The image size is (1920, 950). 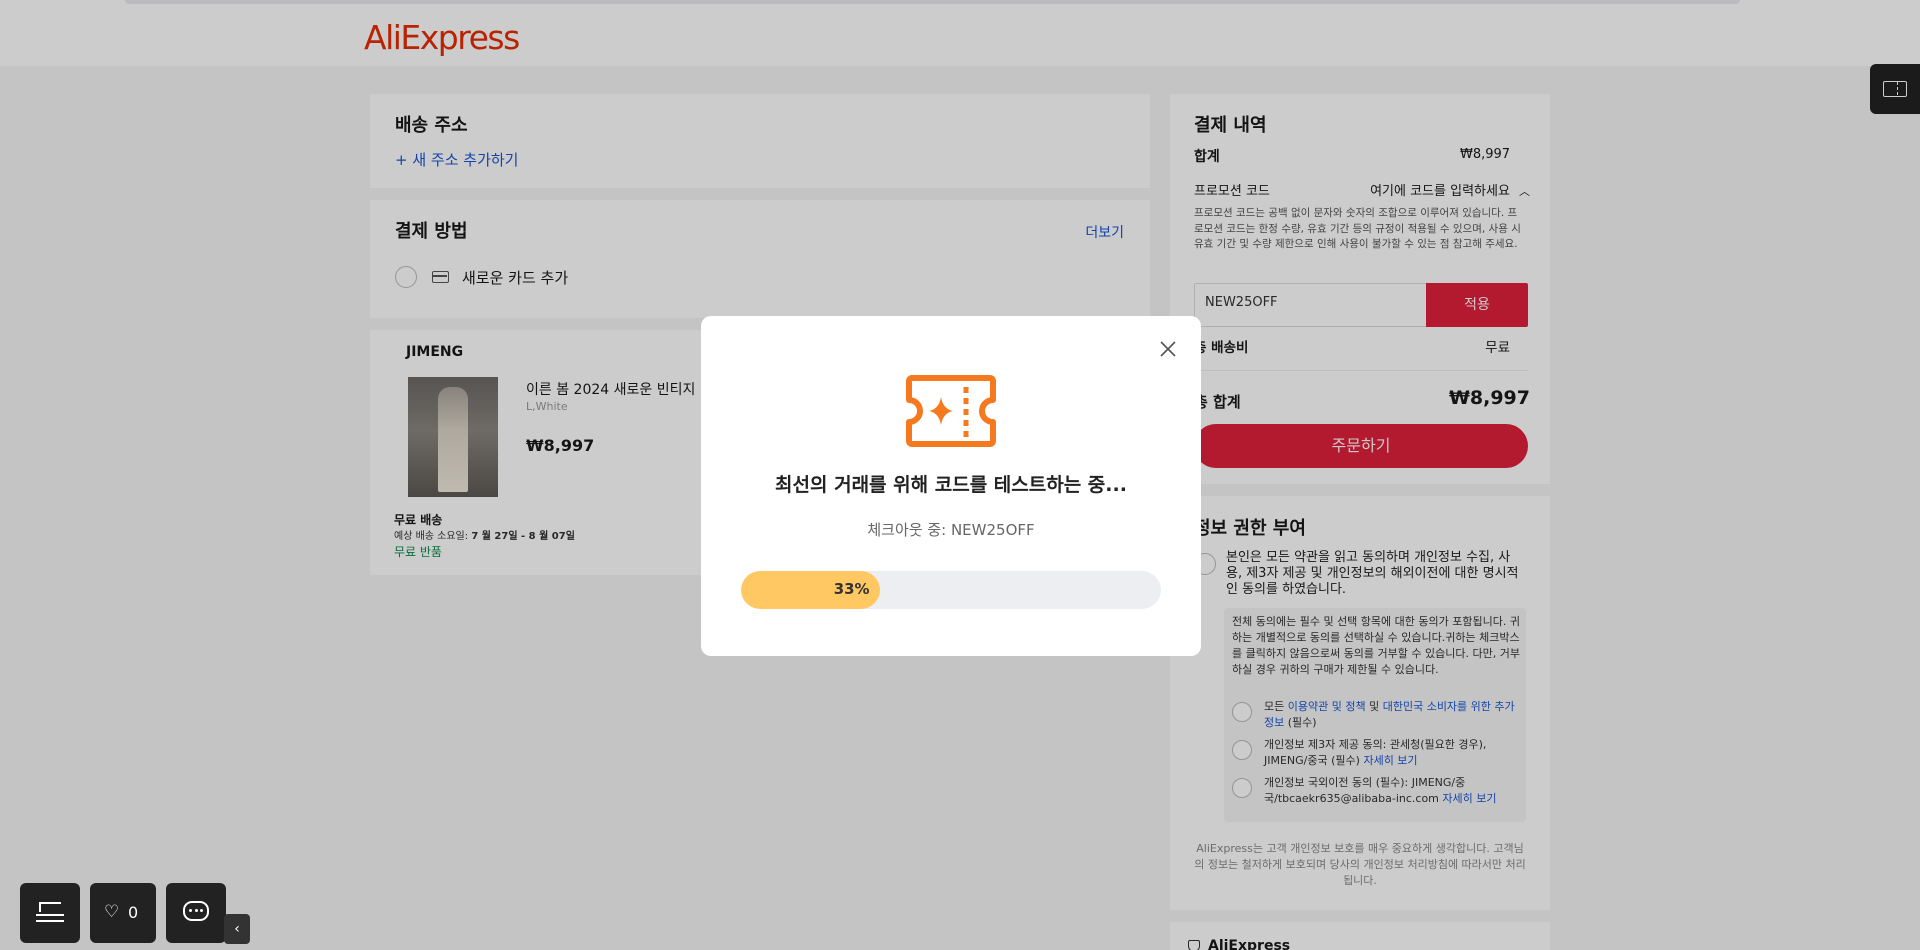 I want to click on modal-subtitle: 체크아웃 중: NEW25OFF, so click(x=951, y=530).